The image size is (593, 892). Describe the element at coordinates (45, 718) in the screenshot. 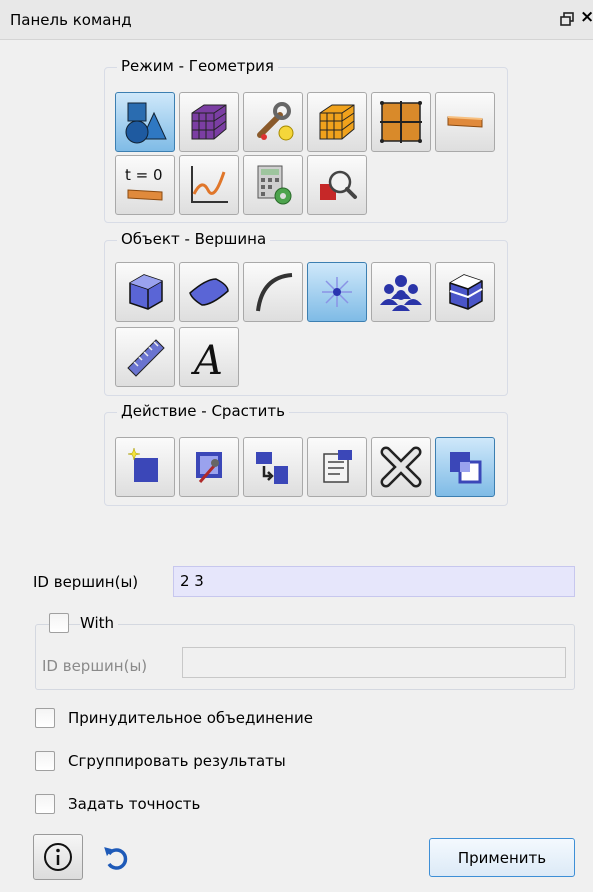

I see `force-merge-checkbox` at that location.